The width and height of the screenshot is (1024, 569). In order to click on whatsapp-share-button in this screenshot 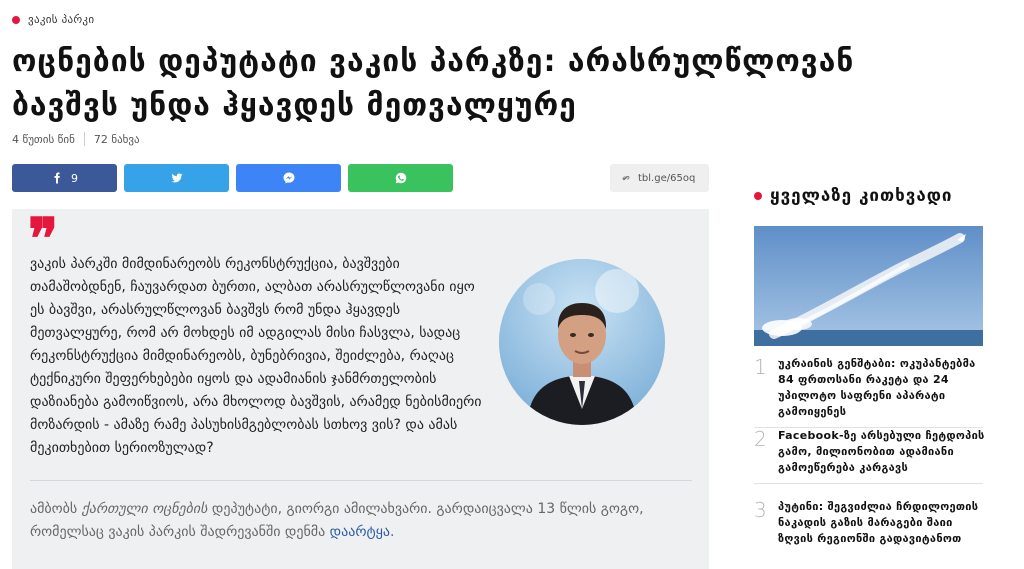, I will do `click(400, 178)`.